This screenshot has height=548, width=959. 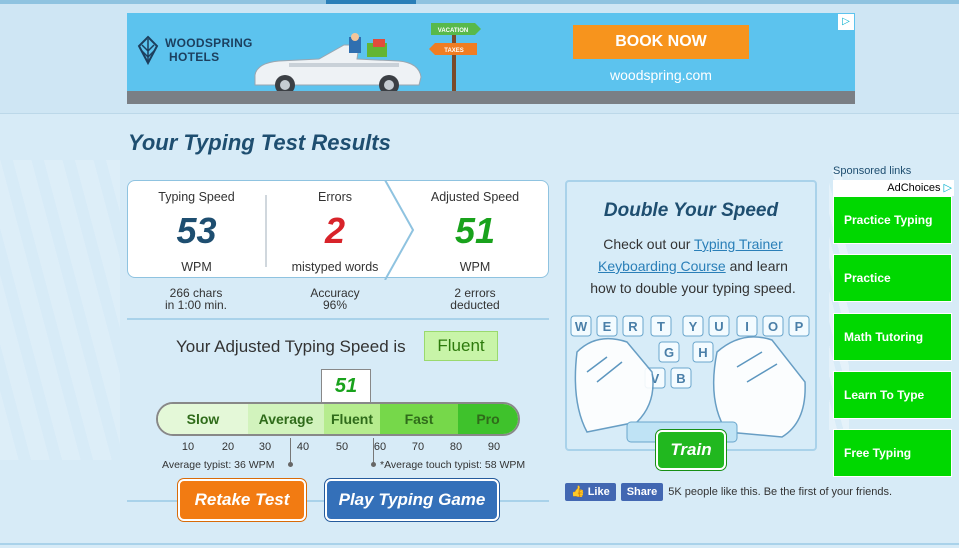 I want to click on tick-label: 30, so click(x=265, y=447).